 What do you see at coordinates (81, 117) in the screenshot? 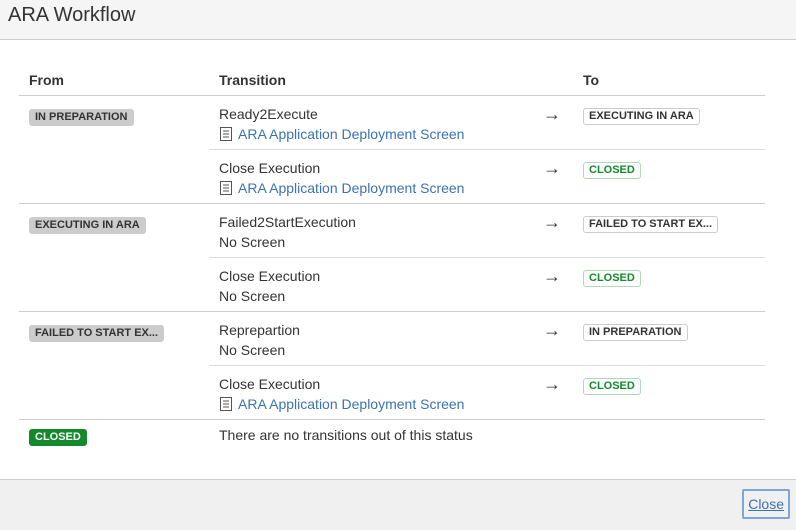
I see `from-status-lozenge: IN PREPARATION` at bounding box center [81, 117].